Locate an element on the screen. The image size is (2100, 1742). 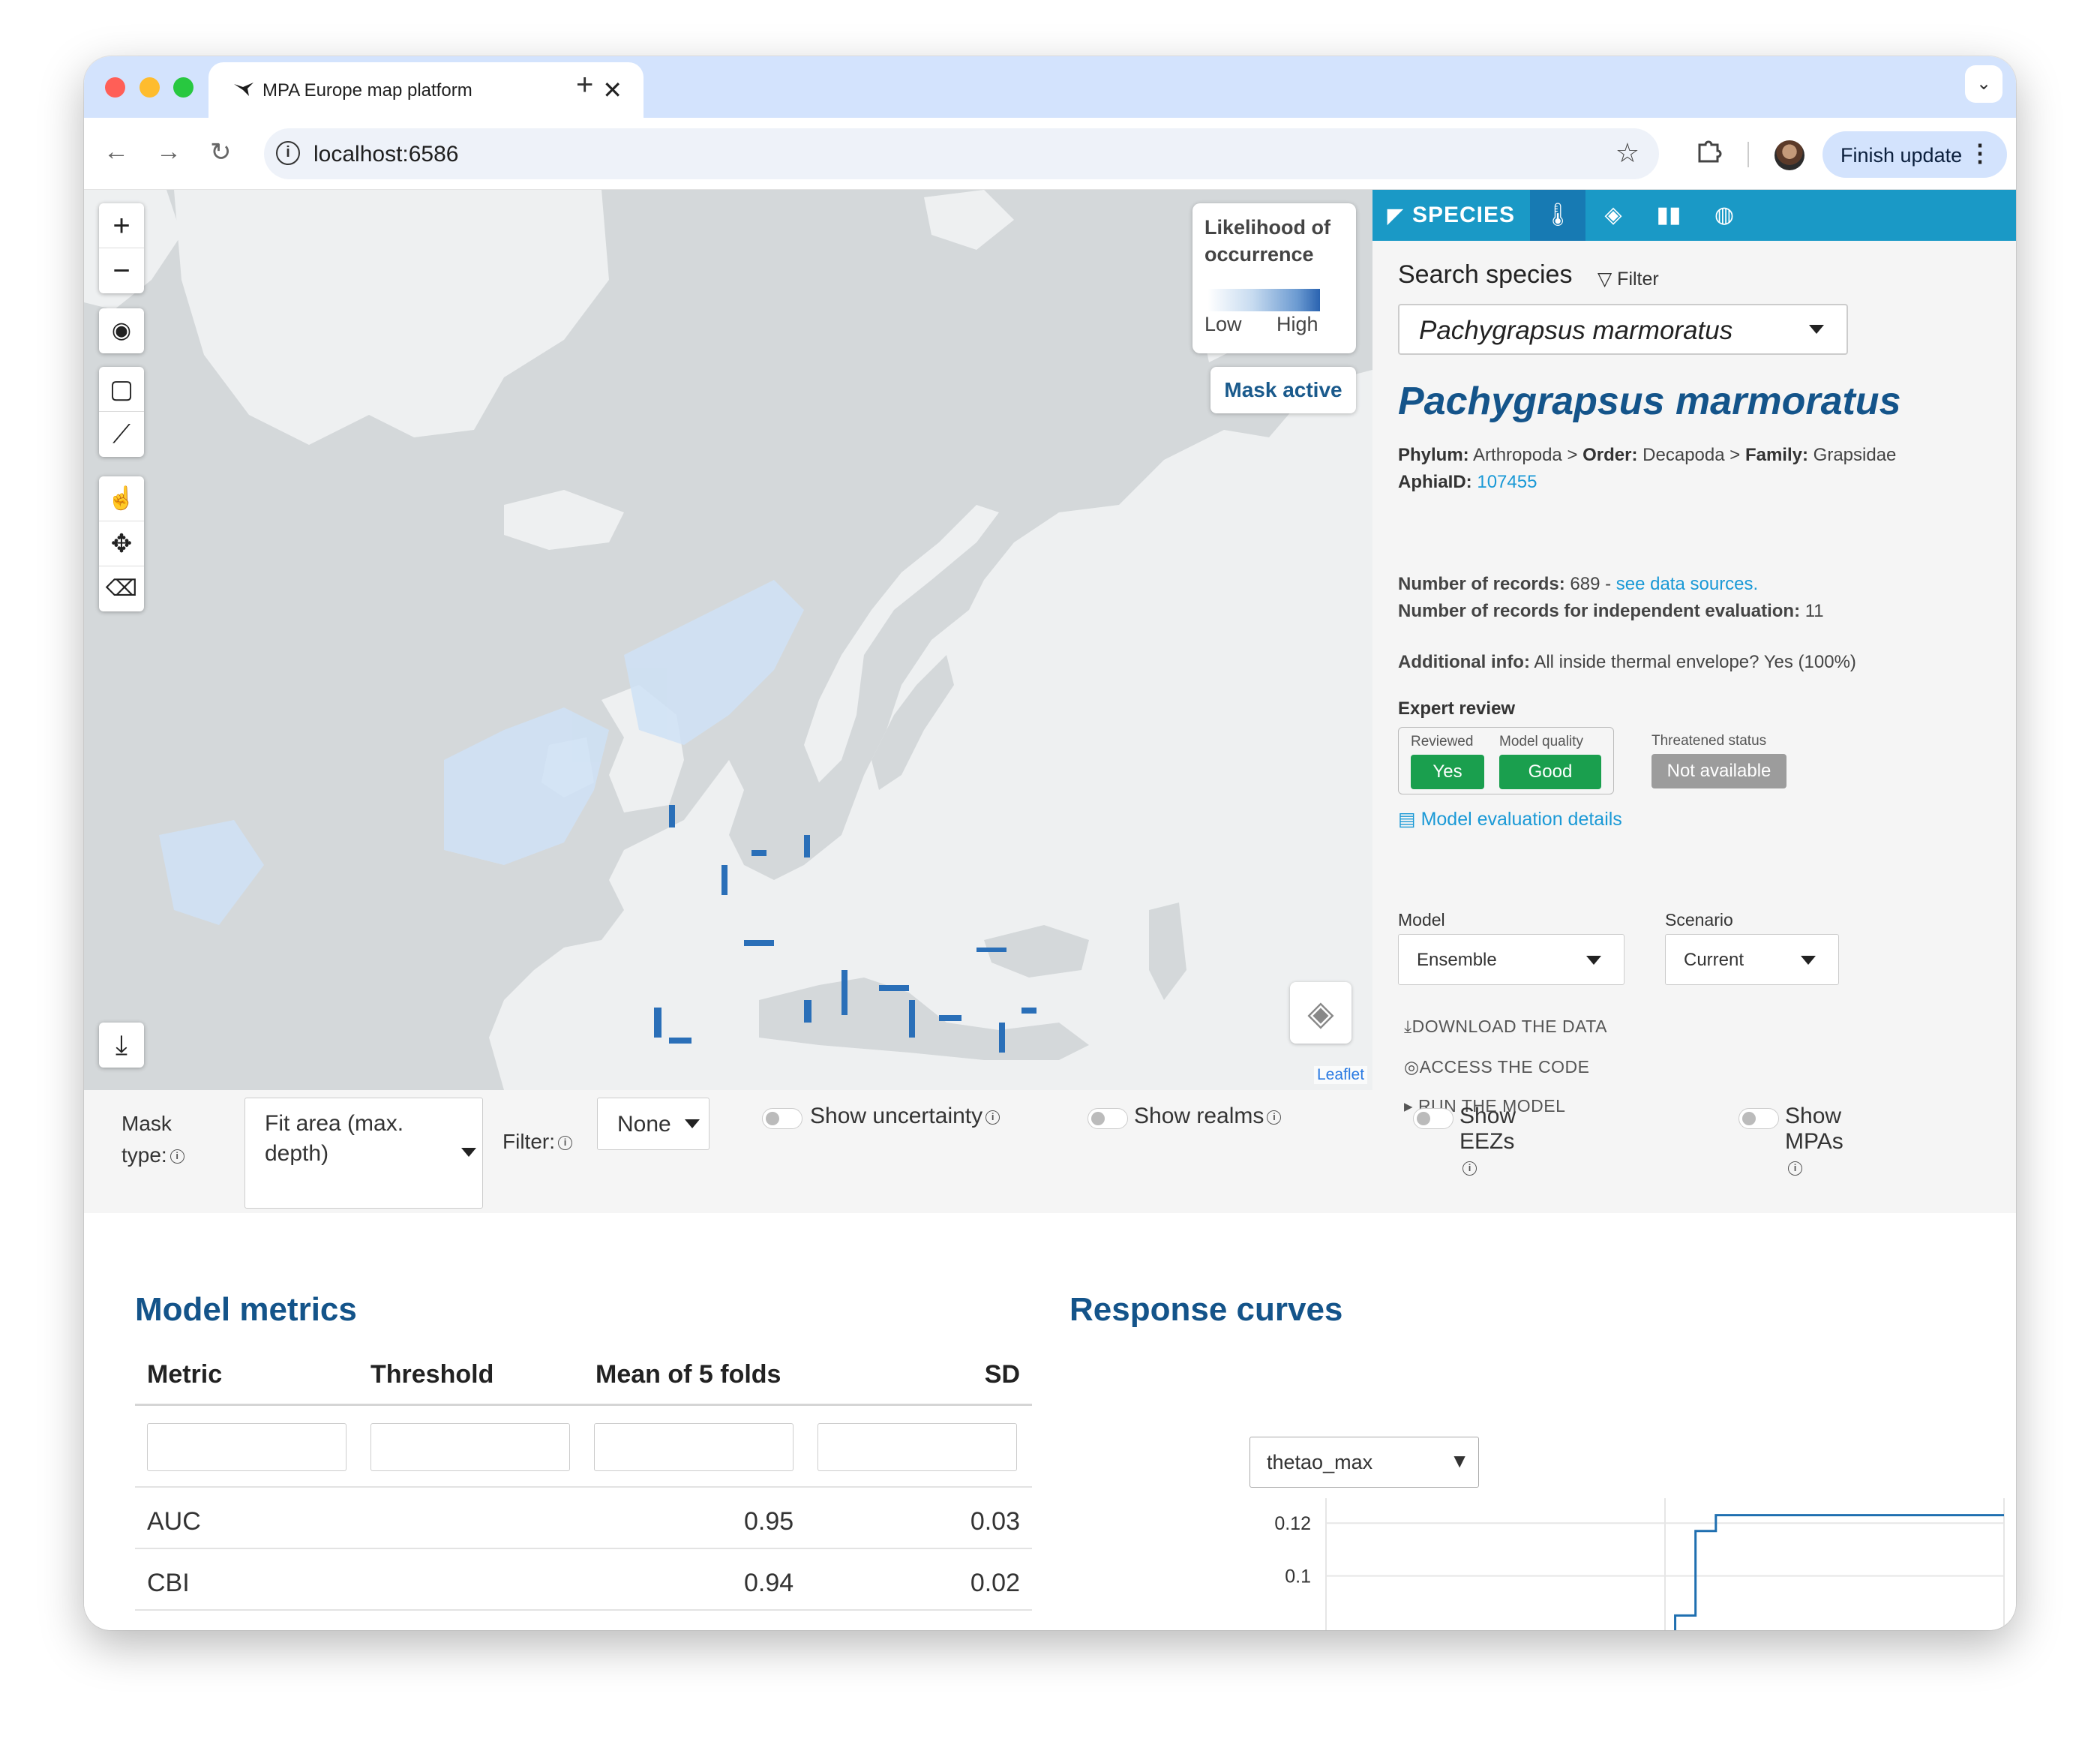
tab-globe: ◍ is located at coordinates (1724, 215).